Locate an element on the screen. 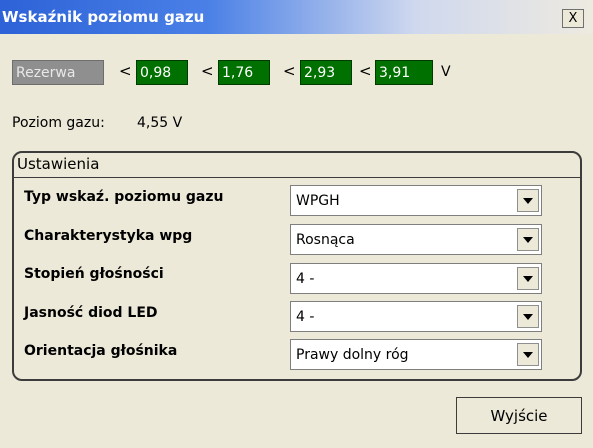  close-icon: X is located at coordinates (573, 18).